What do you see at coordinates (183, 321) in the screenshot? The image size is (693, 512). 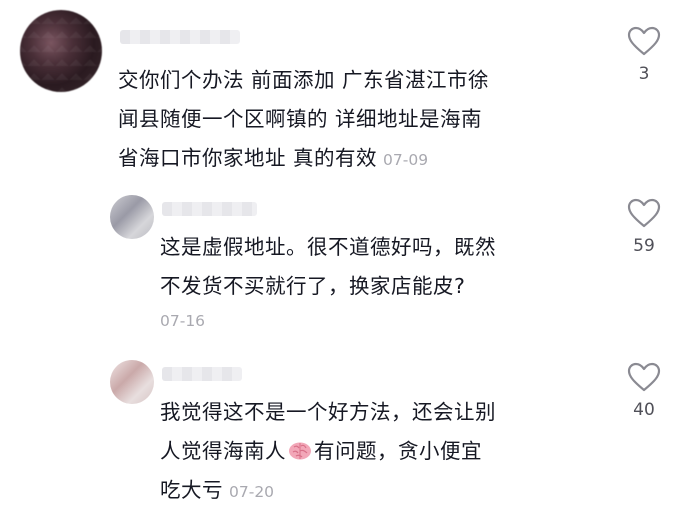 I see `reply-date: 07-16` at bounding box center [183, 321].